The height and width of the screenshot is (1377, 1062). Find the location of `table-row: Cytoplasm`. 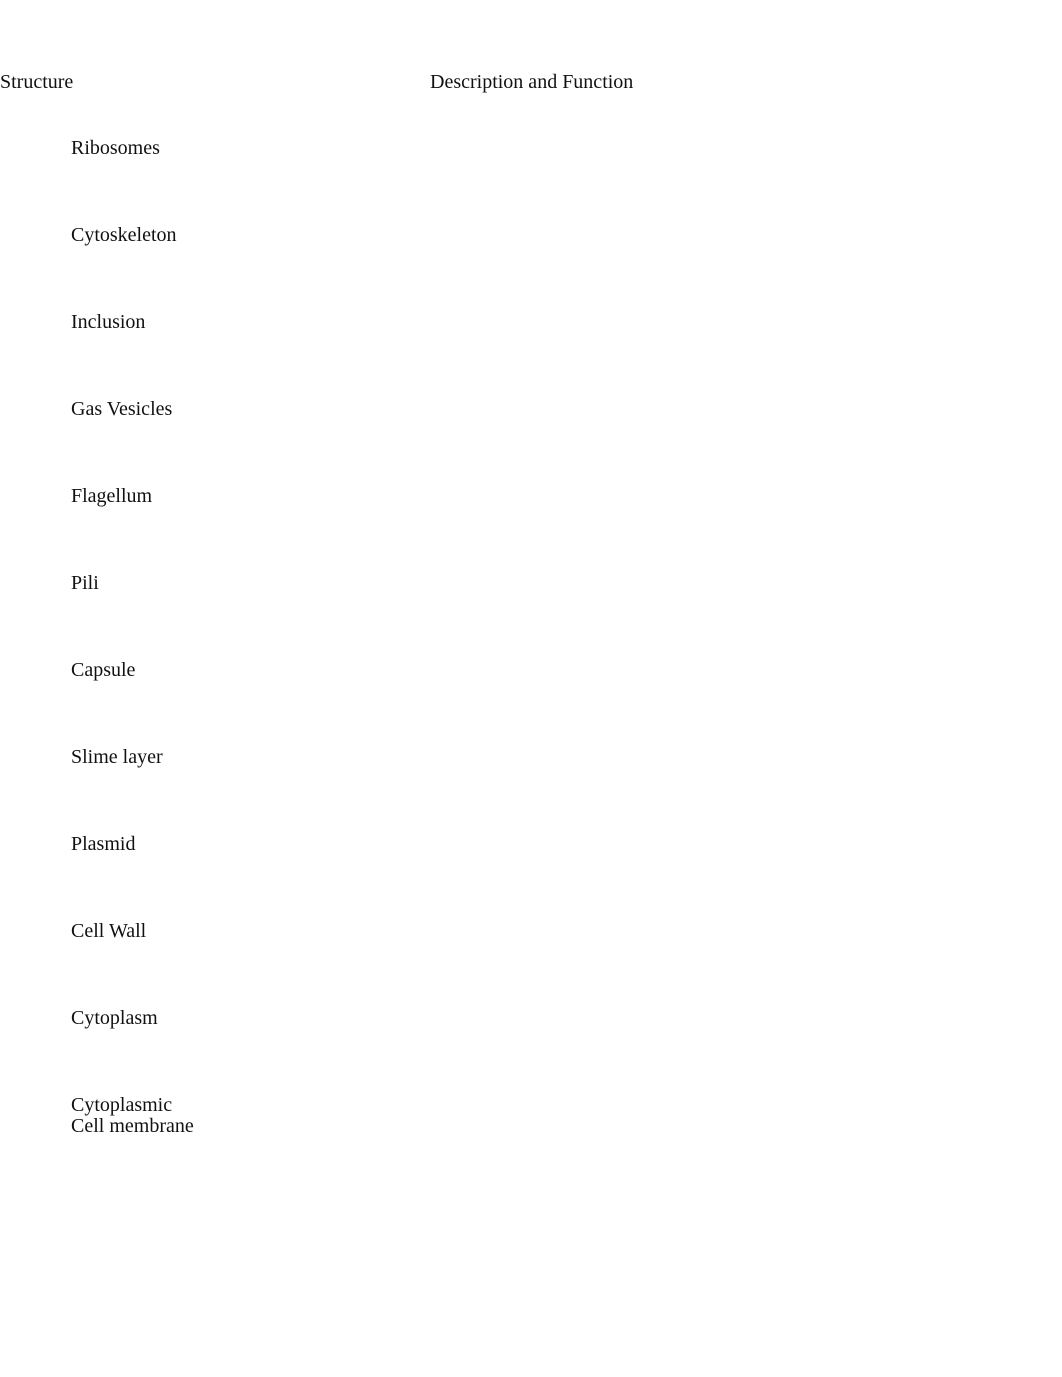

table-row: Cytoplasm is located at coordinates (531, 1051).